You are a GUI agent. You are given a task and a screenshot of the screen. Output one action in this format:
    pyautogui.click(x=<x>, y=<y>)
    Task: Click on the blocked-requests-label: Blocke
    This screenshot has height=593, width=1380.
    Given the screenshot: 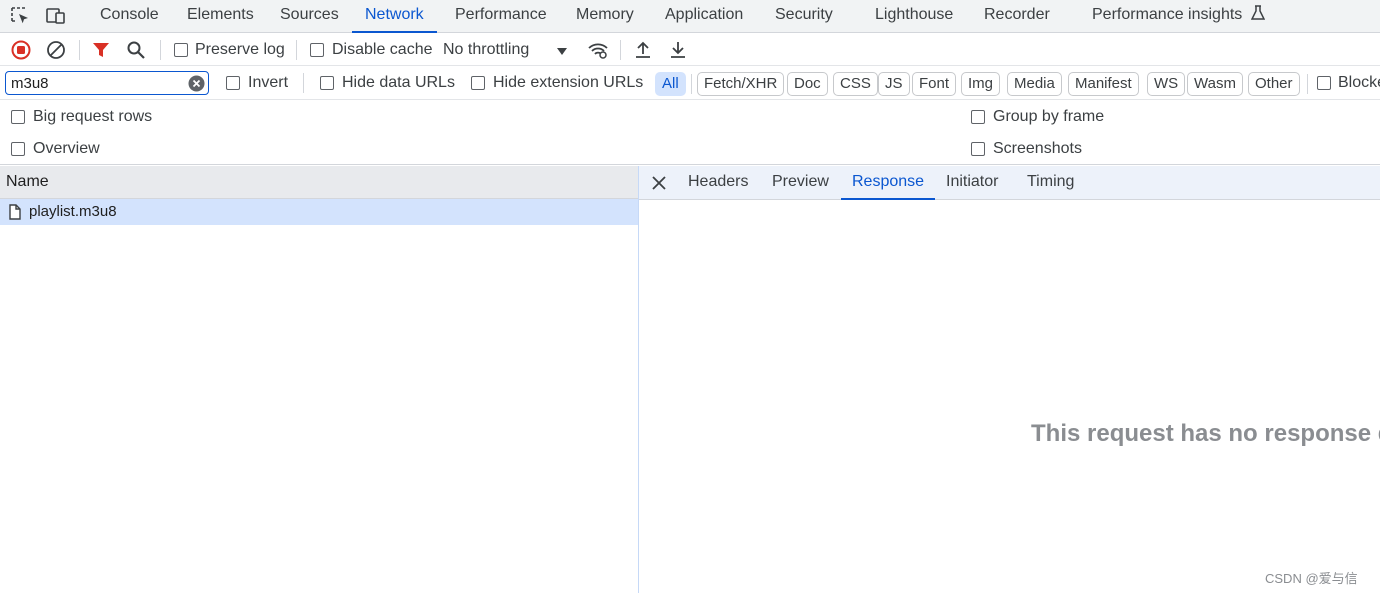 What is the action you would take?
    pyautogui.click(x=1359, y=82)
    